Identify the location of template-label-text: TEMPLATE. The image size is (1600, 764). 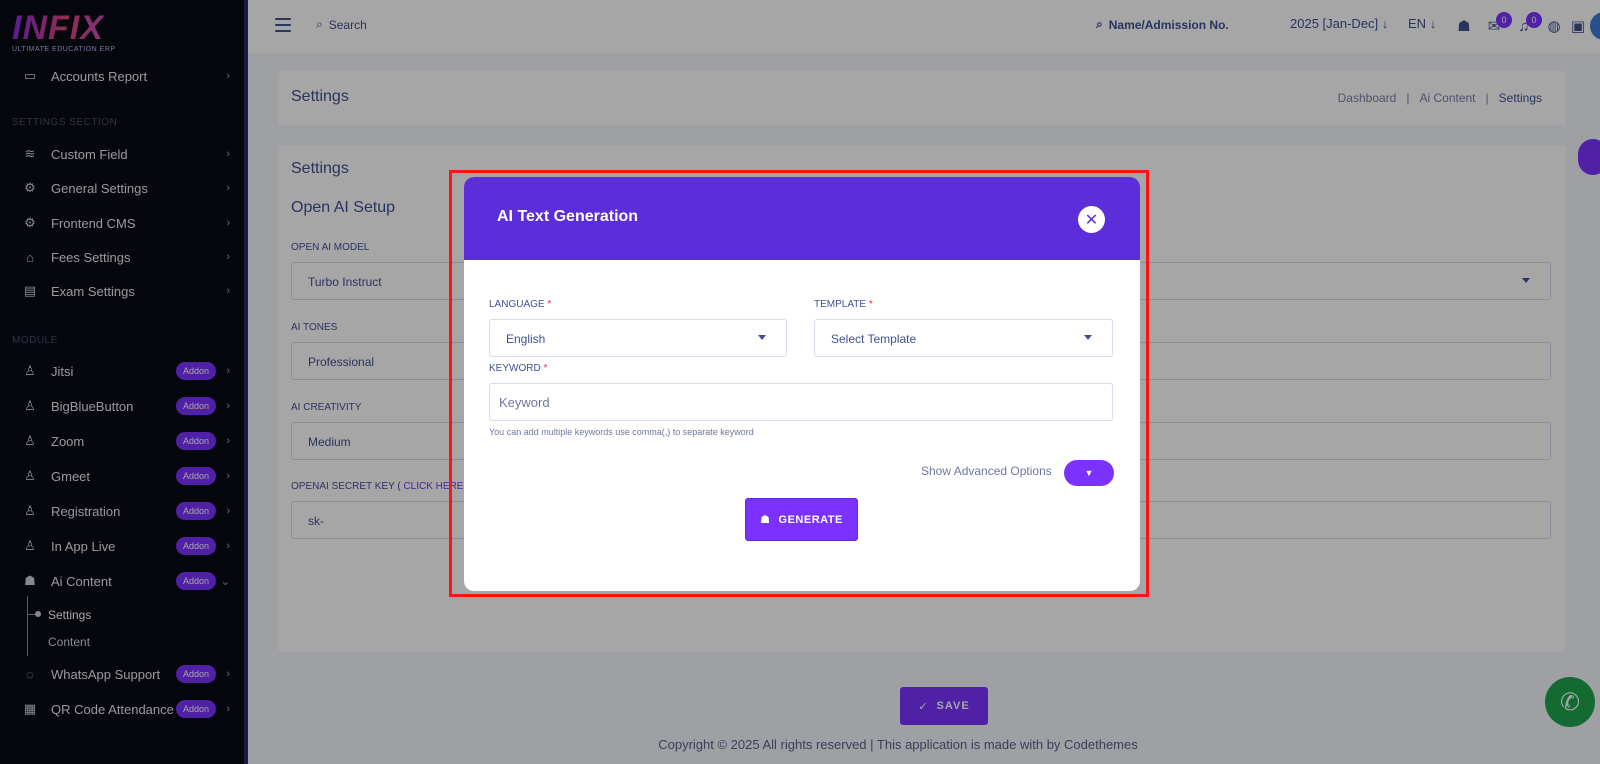
(840, 304).